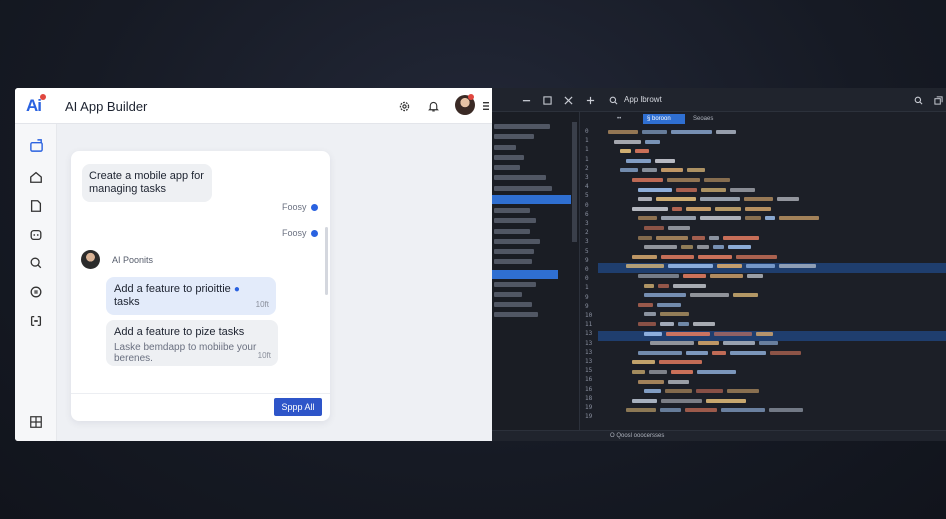 The width and height of the screenshot is (946, 519). Describe the element at coordinates (589, 398) in the screenshot. I see `line-number: 18` at that location.